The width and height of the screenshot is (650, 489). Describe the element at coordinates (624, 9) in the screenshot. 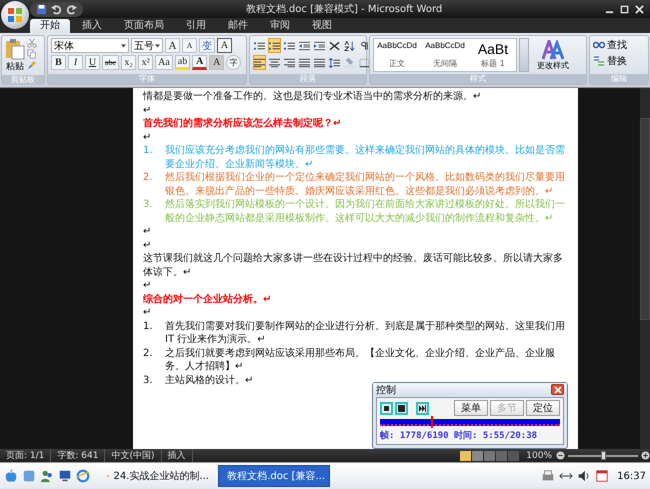

I see `maximize-icon` at that location.